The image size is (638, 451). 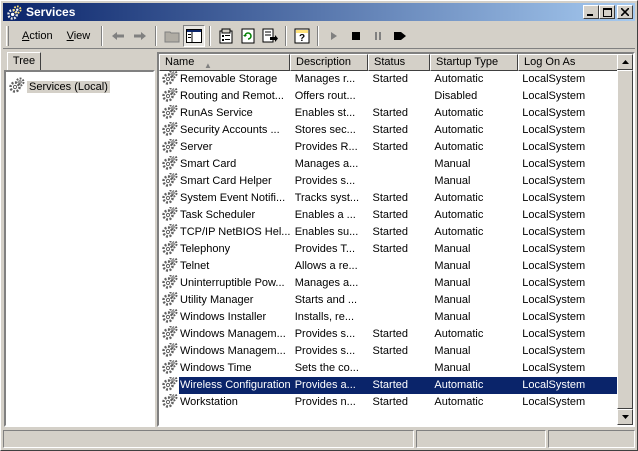 I want to click on menu-view: View, so click(x=79, y=36).